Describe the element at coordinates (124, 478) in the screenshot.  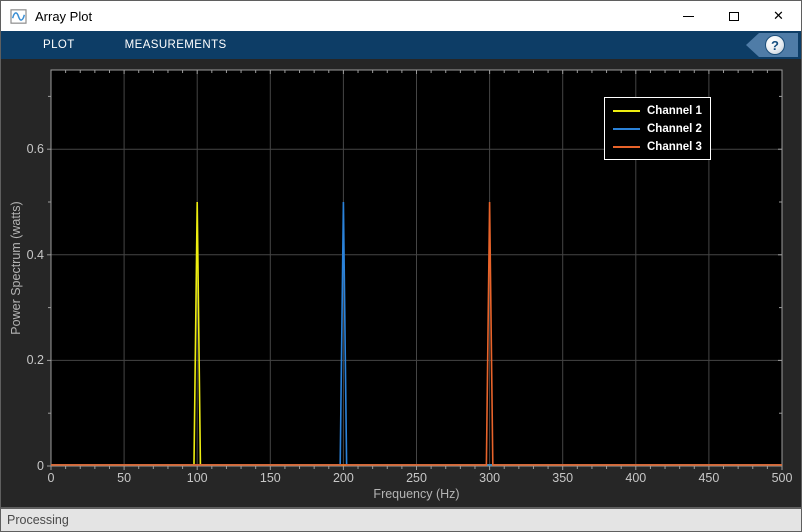
I see `x-tick-label: 50` at that location.